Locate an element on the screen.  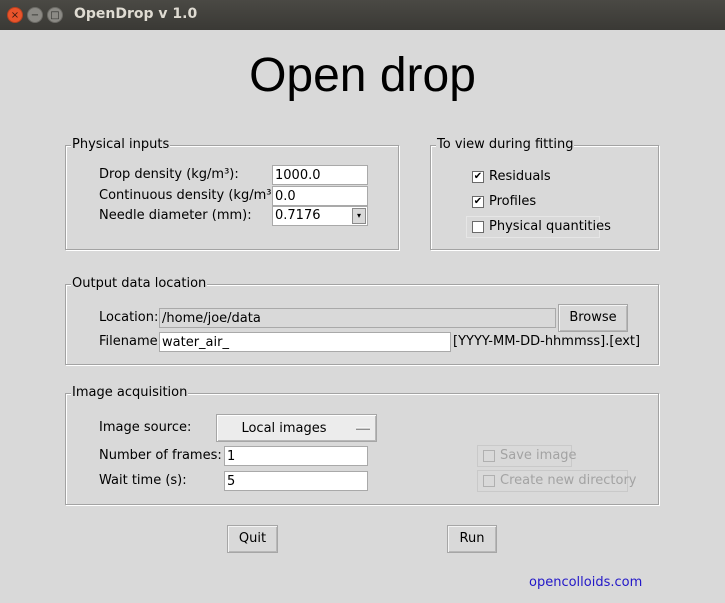
view-during-fitting-title: To view during fitting is located at coordinates (505, 145).